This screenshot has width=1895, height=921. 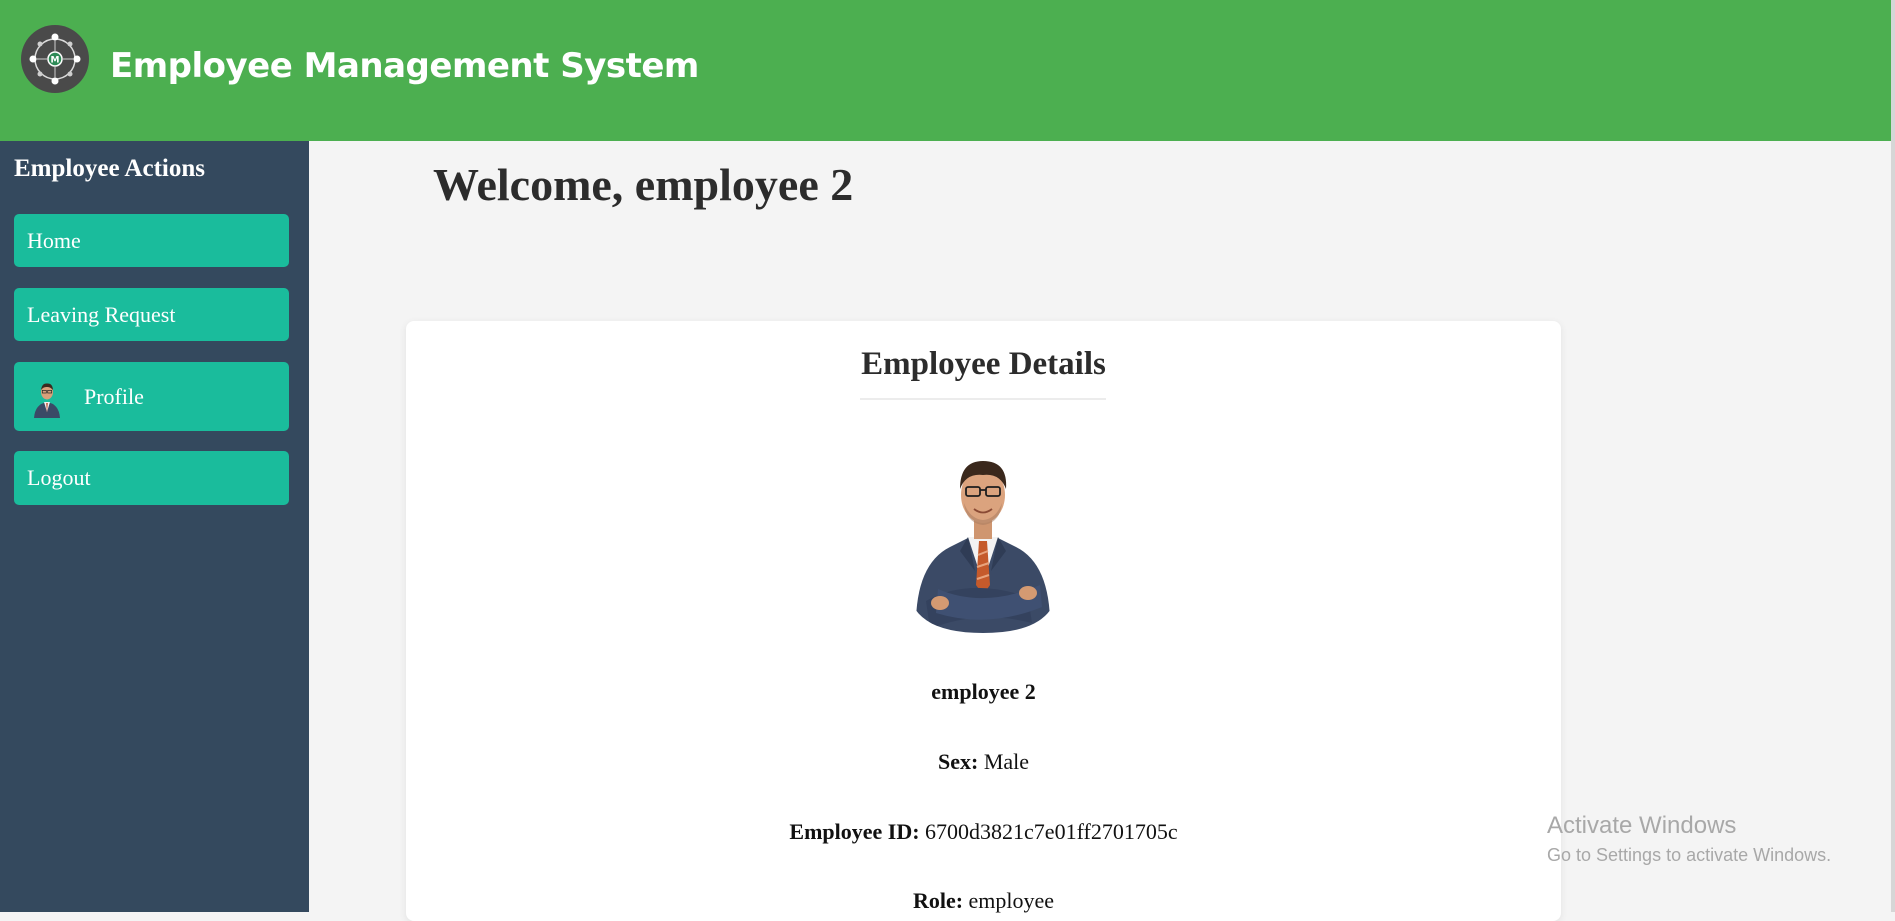 I want to click on profile-button: Profile, so click(x=151, y=396).